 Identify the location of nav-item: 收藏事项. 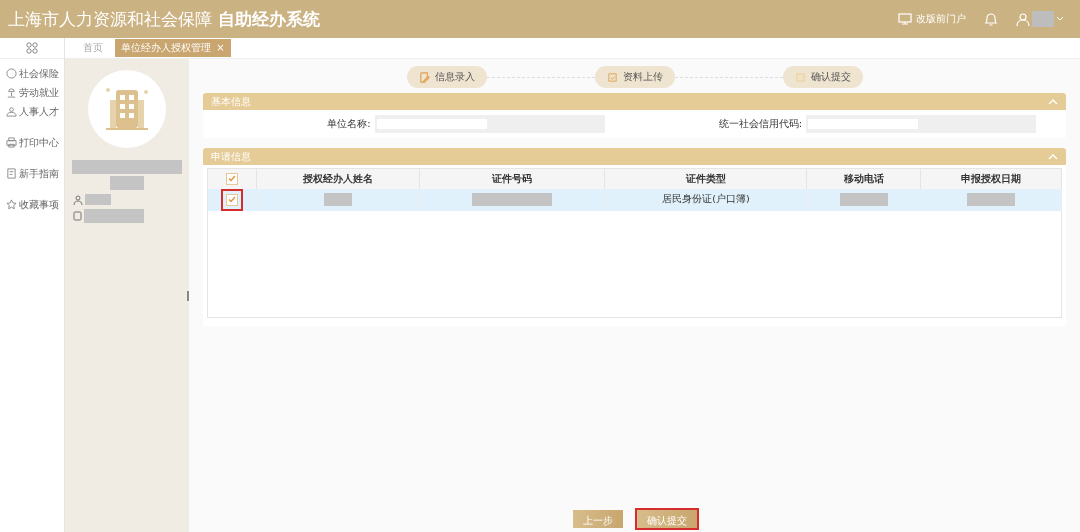
(35, 204).